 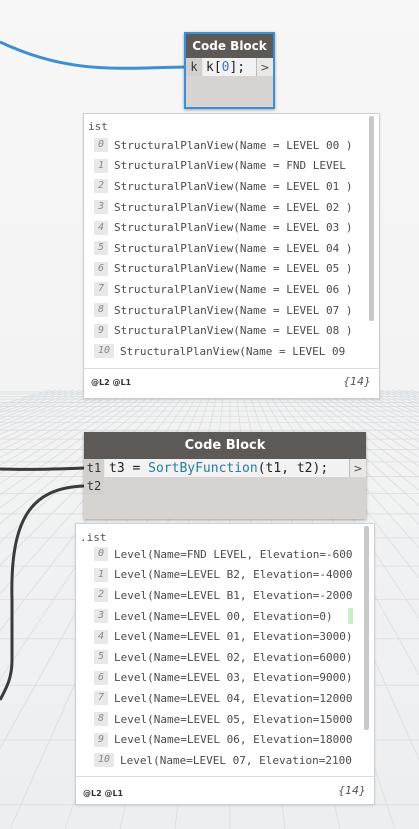 What do you see at coordinates (233, 719) in the screenshot?
I see `list-item-value: Level(Name=LEVEL 05, Elevation=15000` at bounding box center [233, 719].